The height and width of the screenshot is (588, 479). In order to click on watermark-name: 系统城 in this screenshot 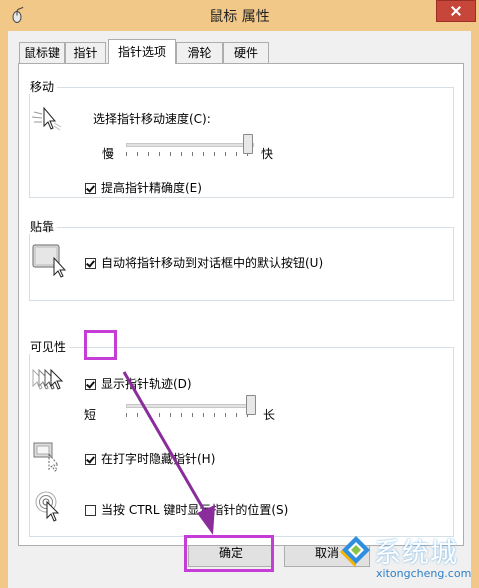, I will do `click(416, 553)`.